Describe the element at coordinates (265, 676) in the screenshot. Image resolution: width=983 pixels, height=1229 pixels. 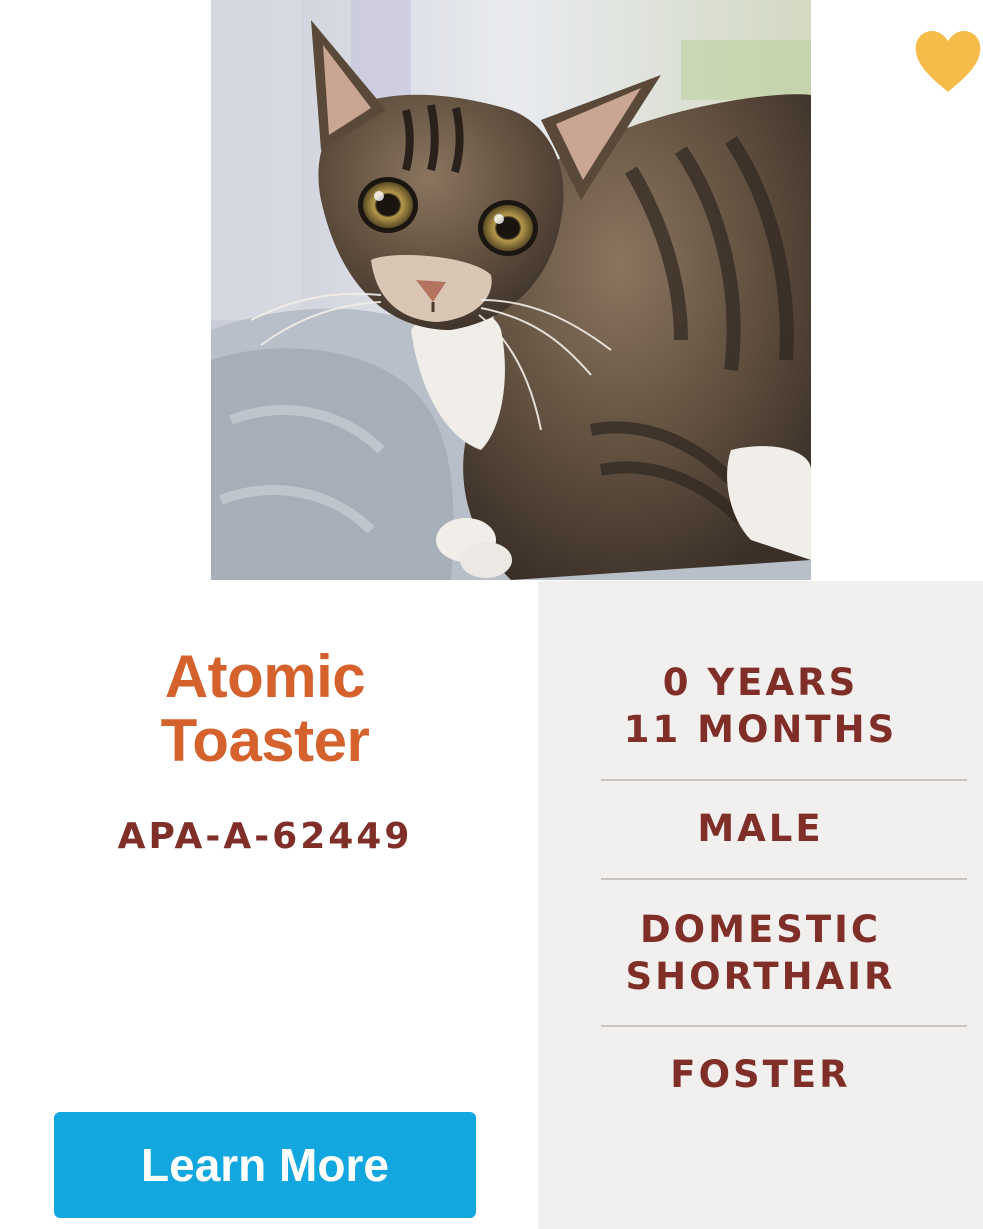
I see `pet-name-line-1: Atomic` at that location.